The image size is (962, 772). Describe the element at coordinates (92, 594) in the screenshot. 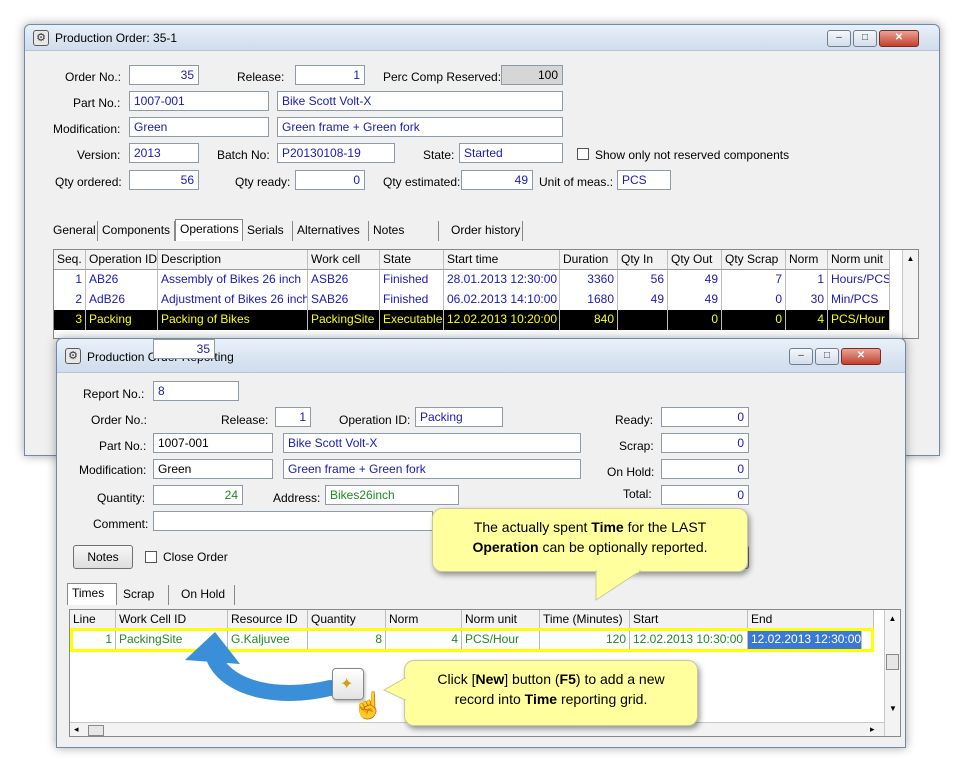

I see `tab-times: Times` at that location.